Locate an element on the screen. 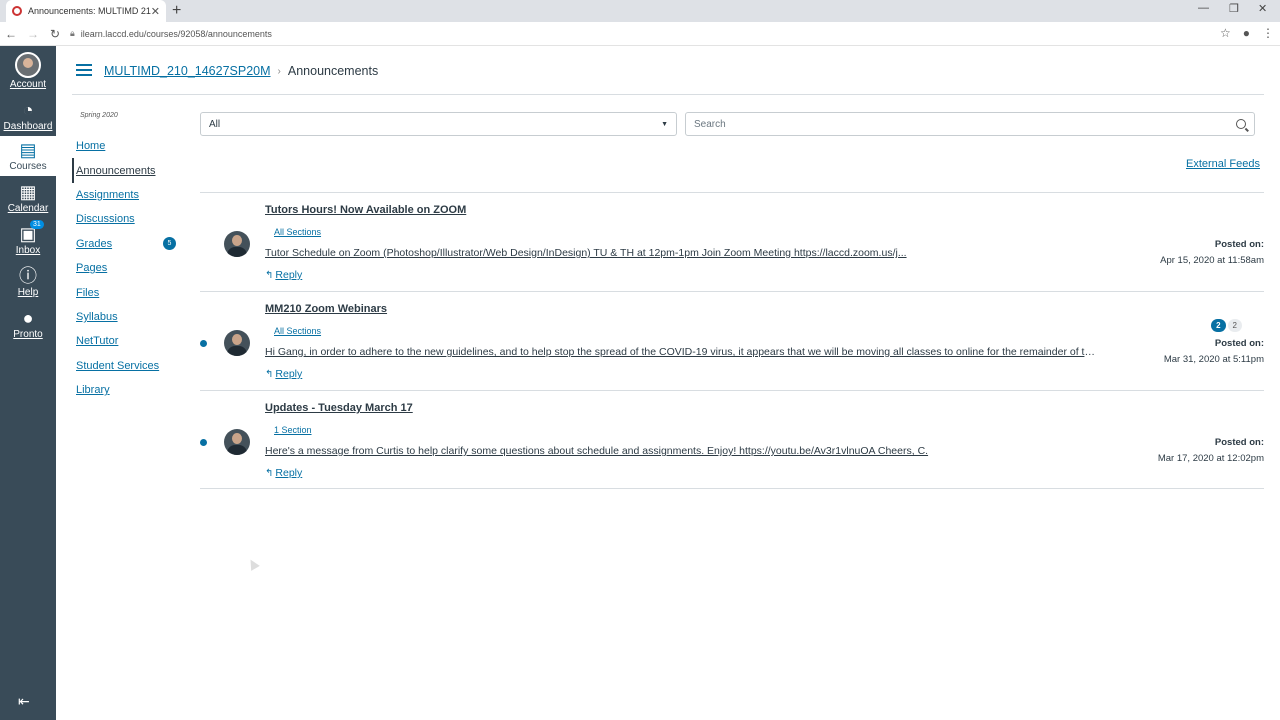  help-icon: ⓘ is located at coordinates (28, 276).